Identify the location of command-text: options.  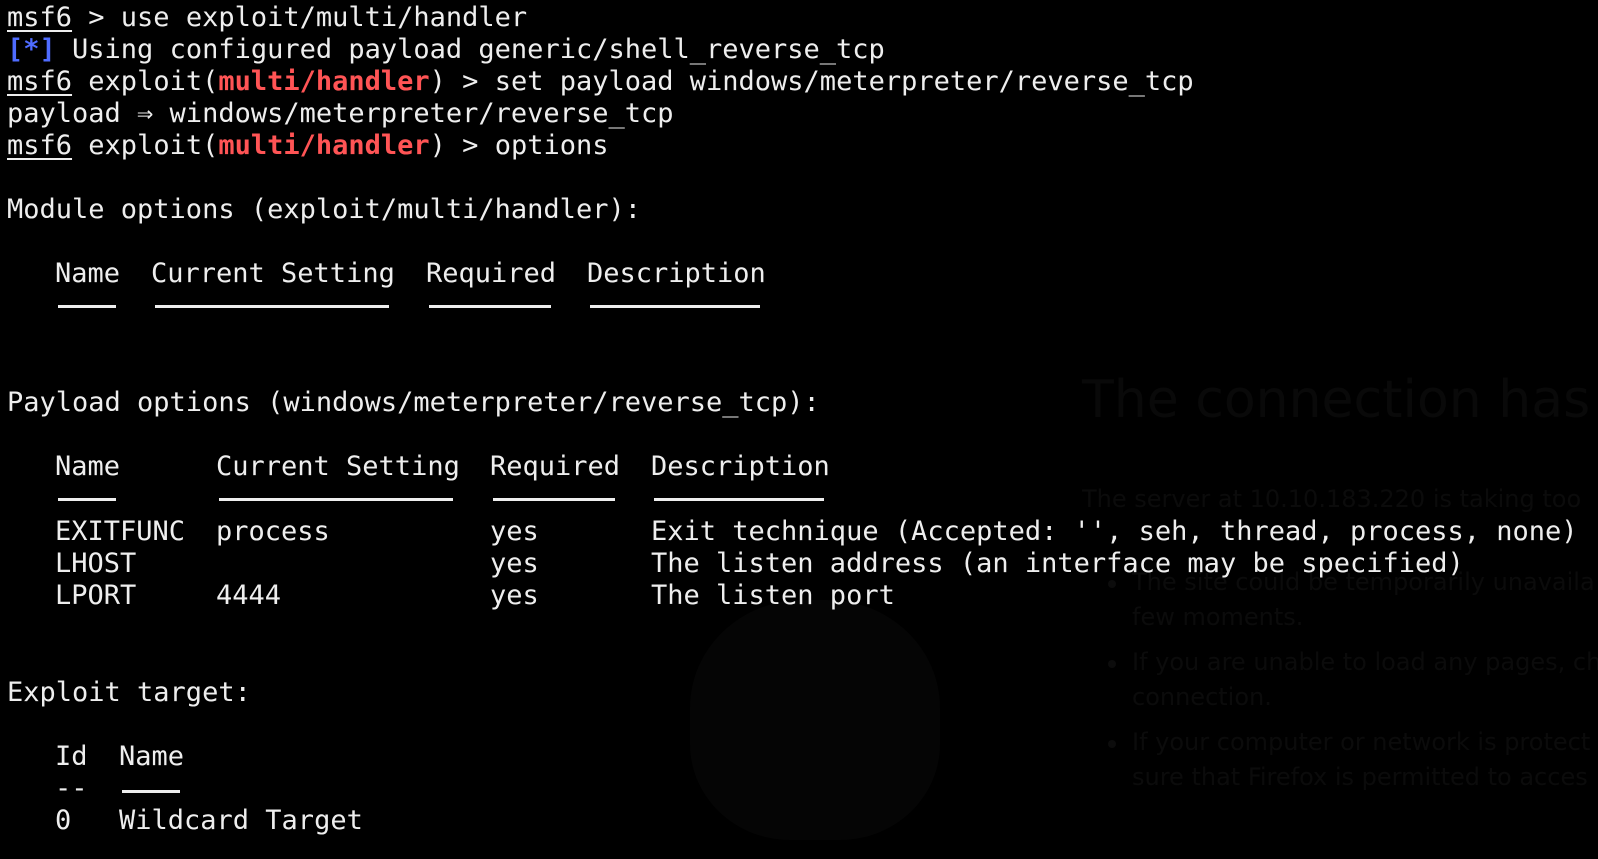
(551, 145).